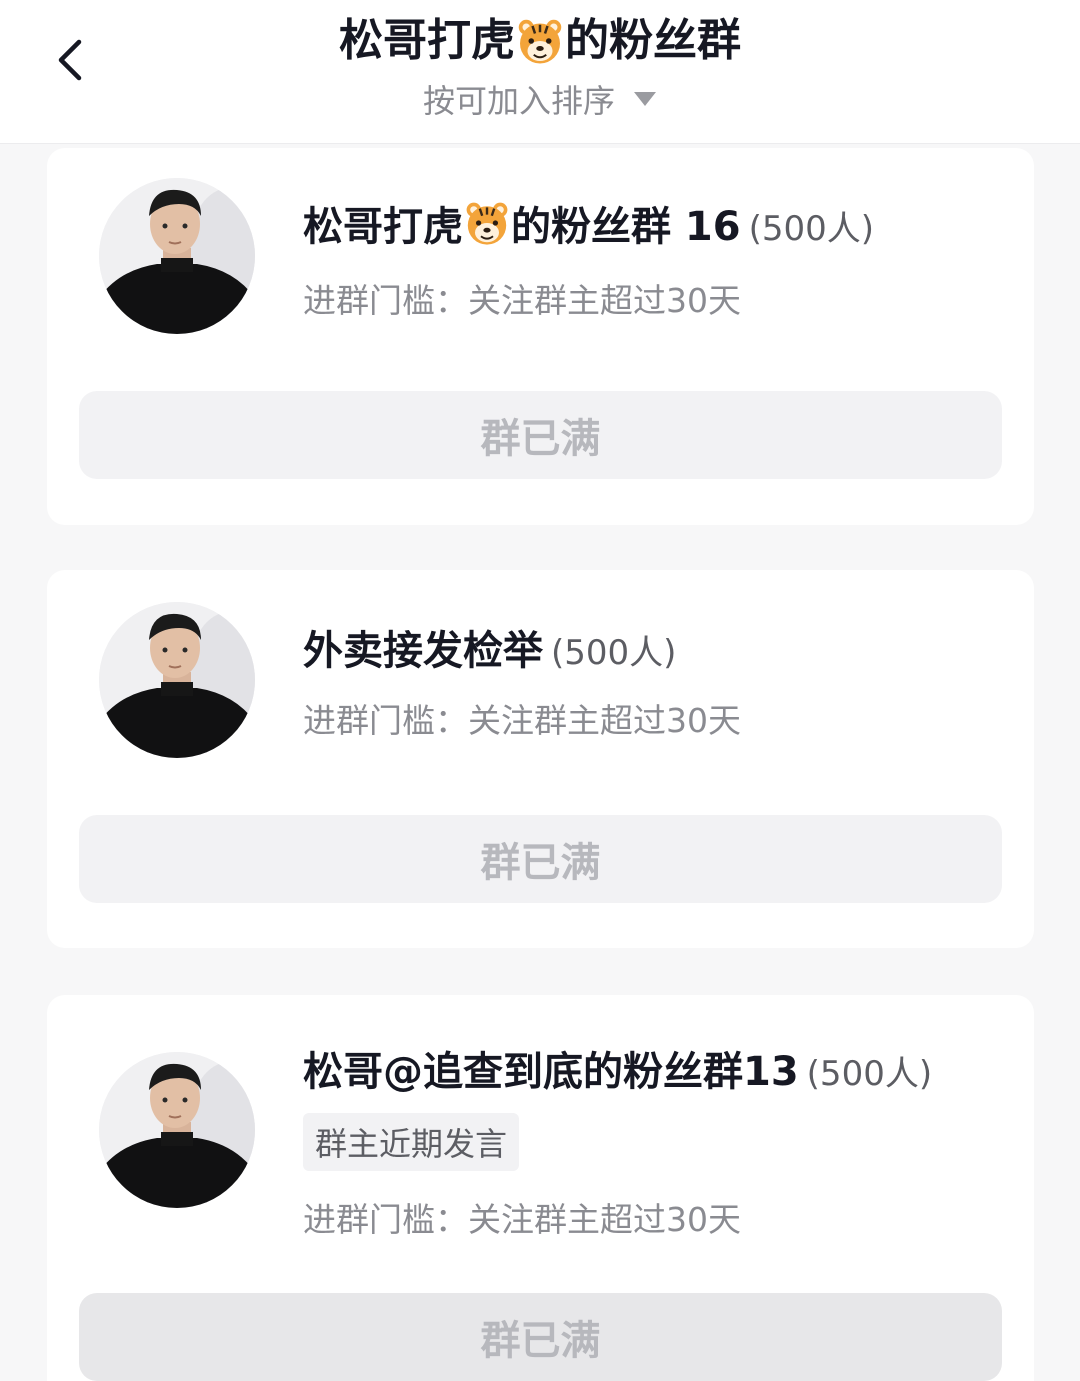  What do you see at coordinates (645, 99) in the screenshot?
I see `triangle-down-icon` at bounding box center [645, 99].